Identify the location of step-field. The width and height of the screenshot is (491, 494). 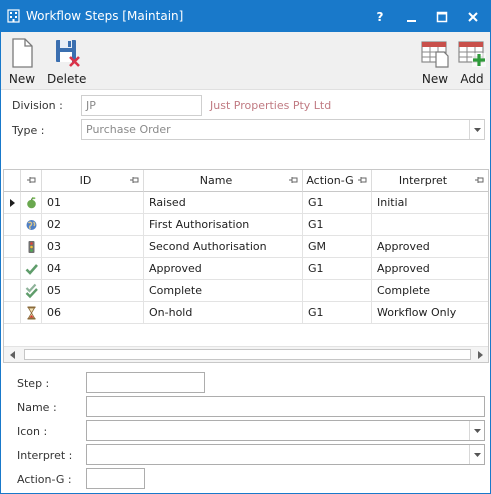
(145, 382).